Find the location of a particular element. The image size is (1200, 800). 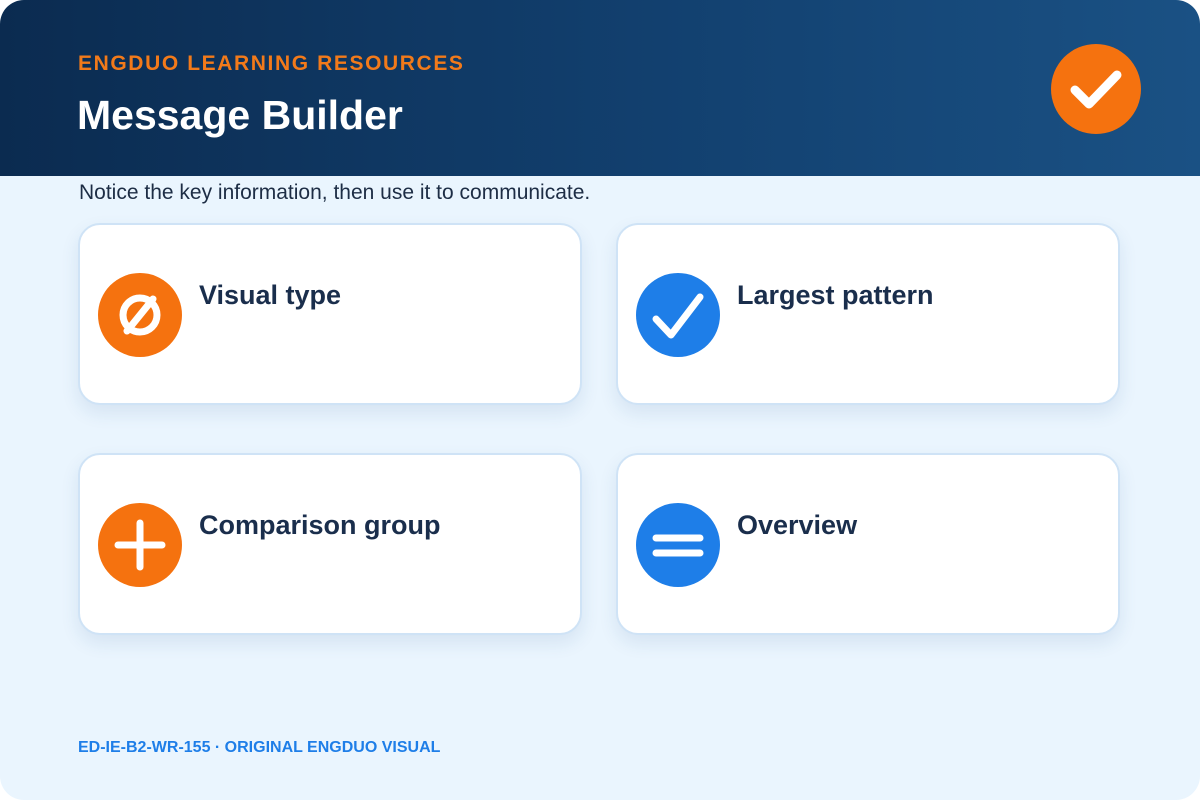

checkmark-badge is located at coordinates (1096, 89).